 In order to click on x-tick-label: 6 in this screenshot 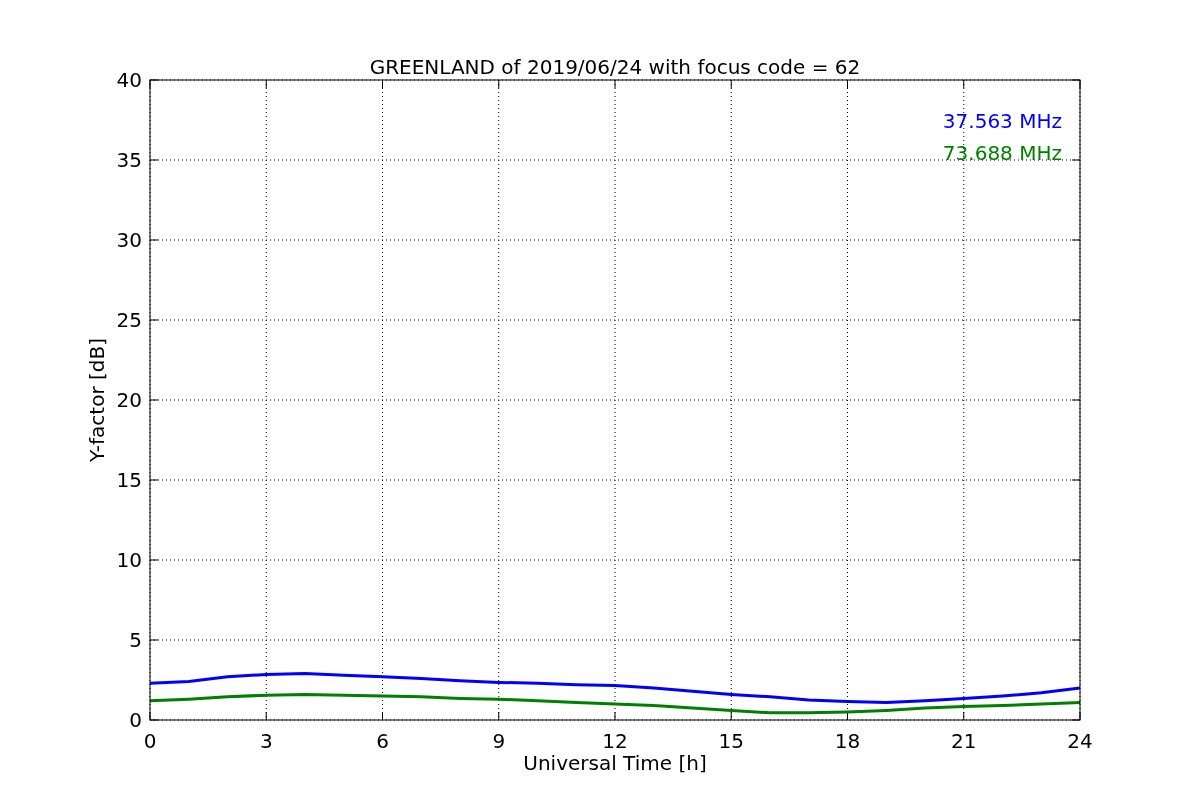, I will do `click(382, 741)`.